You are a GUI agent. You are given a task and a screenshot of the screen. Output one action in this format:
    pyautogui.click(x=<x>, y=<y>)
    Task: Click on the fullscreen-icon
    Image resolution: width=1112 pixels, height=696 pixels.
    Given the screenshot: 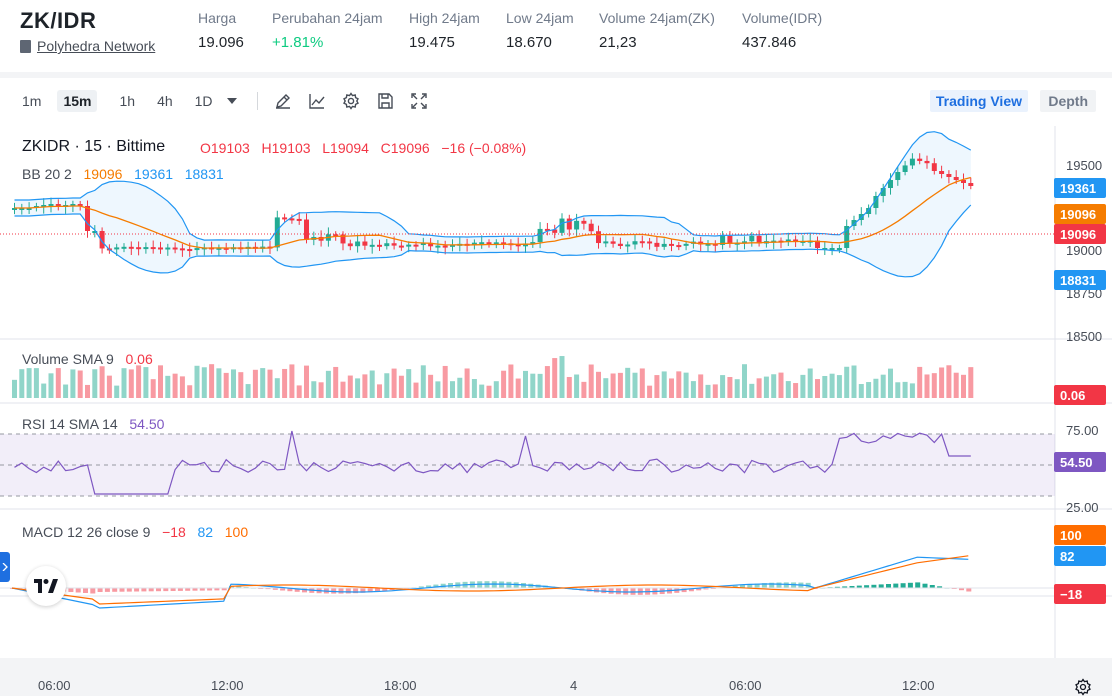 What is the action you would take?
    pyautogui.click(x=419, y=101)
    